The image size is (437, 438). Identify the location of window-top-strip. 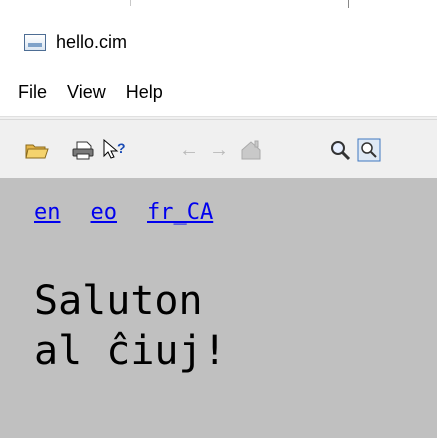
(218, 6).